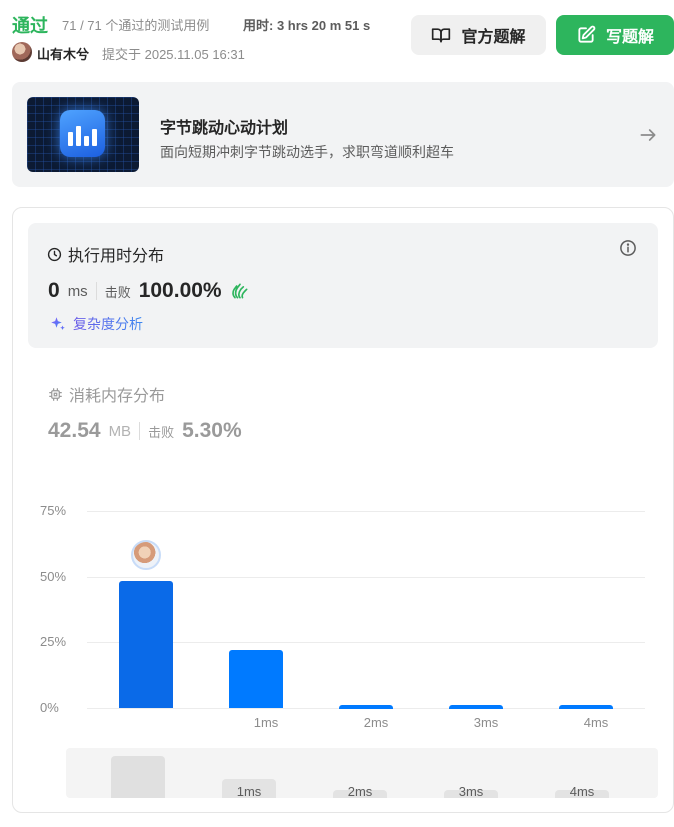 The height and width of the screenshot is (827, 674). I want to click on runtime-stats: 0 ms 击败 100.00%, so click(149, 291).